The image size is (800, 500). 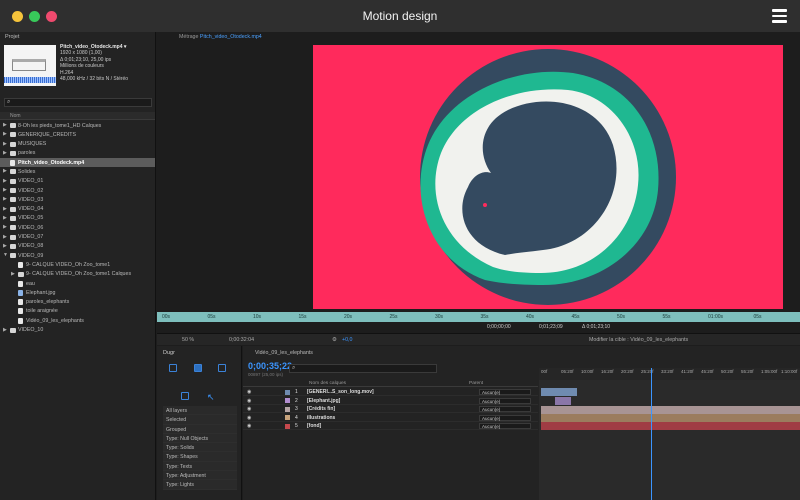 What do you see at coordinates (77, 283) in the screenshot?
I see `project-item: eau` at bounding box center [77, 283].